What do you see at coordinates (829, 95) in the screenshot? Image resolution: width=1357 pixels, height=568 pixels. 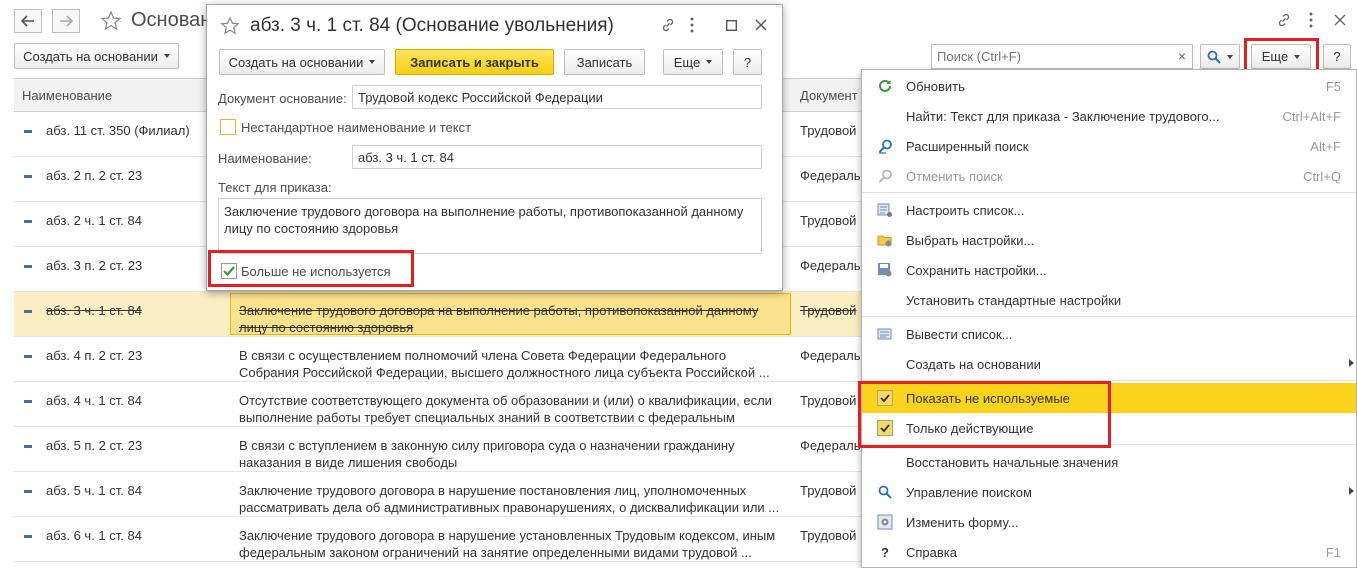 I see `column-header-document: Документ` at bounding box center [829, 95].